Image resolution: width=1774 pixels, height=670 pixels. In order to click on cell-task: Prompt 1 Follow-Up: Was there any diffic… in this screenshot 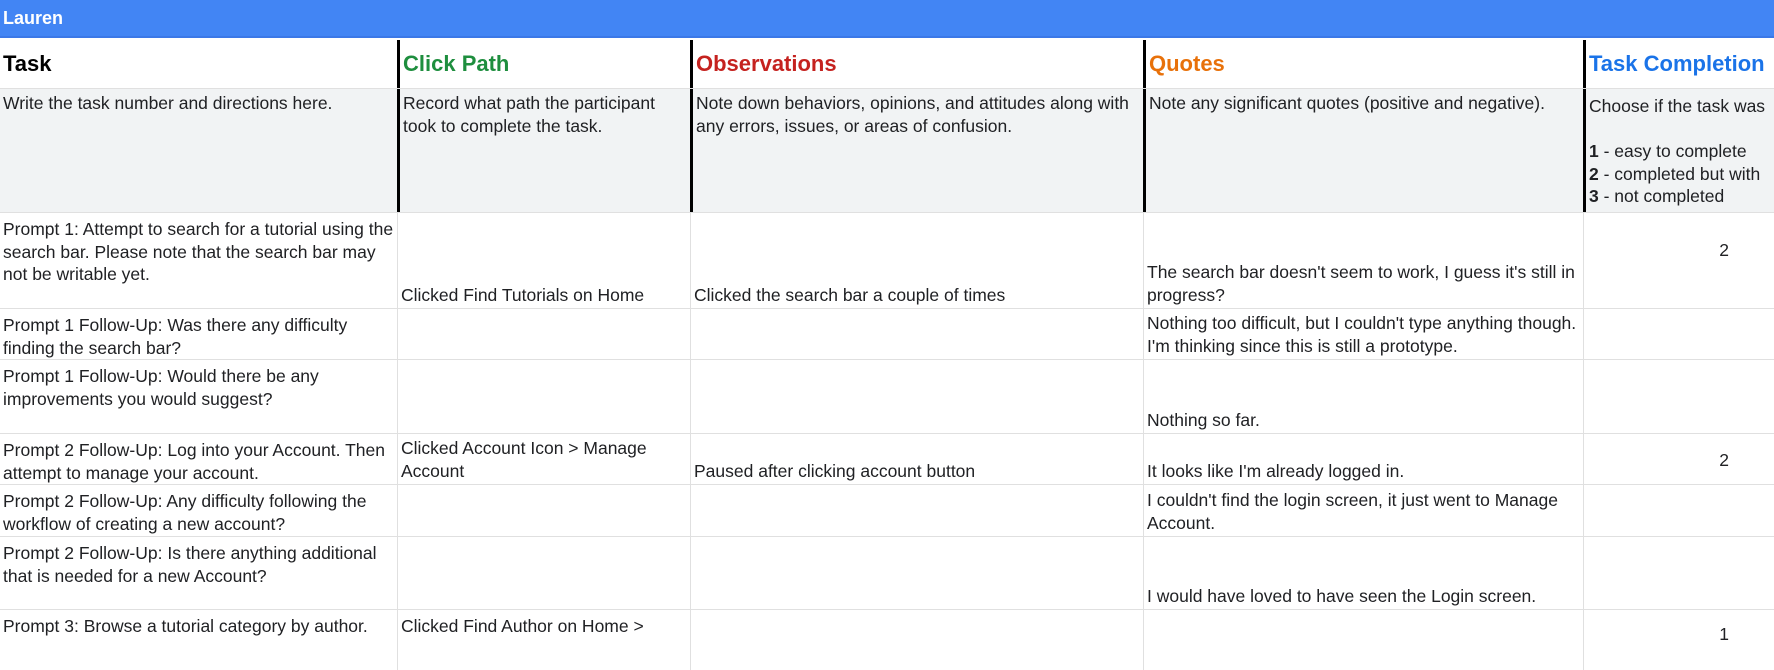, I will do `click(198, 334)`.